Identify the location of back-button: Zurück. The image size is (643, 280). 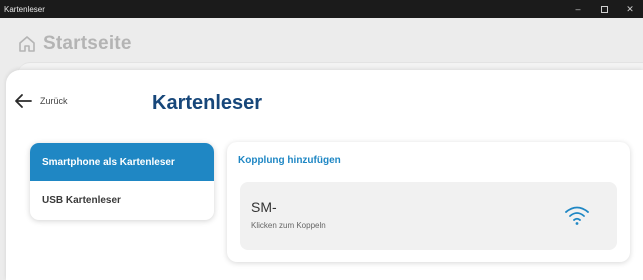
(40, 101).